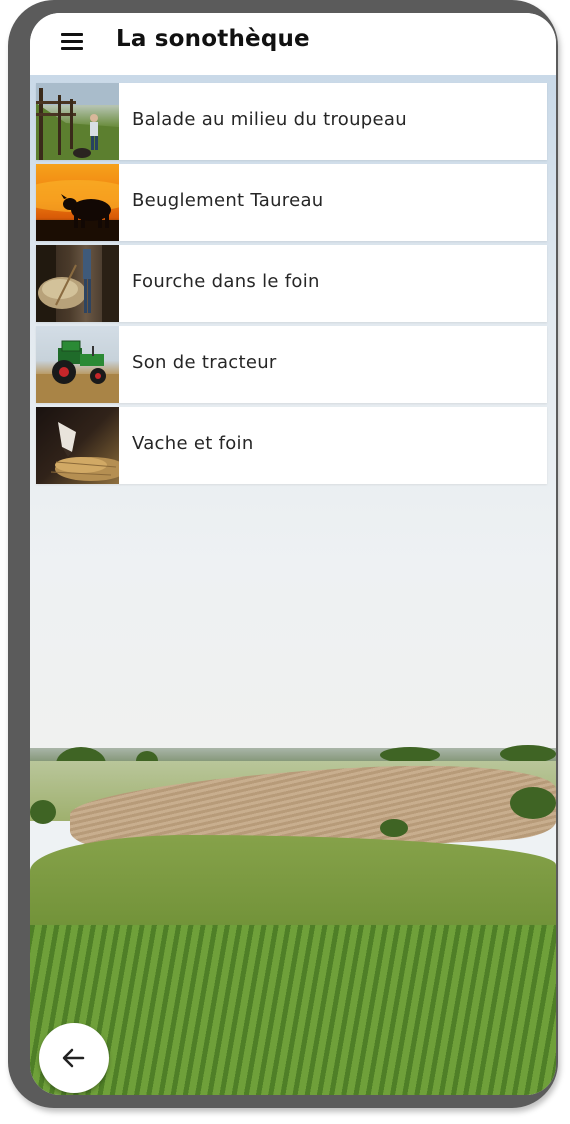  What do you see at coordinates (77, 202) in the screenshot?
I see `bull-sunset-thumbnail` at bounding box center [77, 202].